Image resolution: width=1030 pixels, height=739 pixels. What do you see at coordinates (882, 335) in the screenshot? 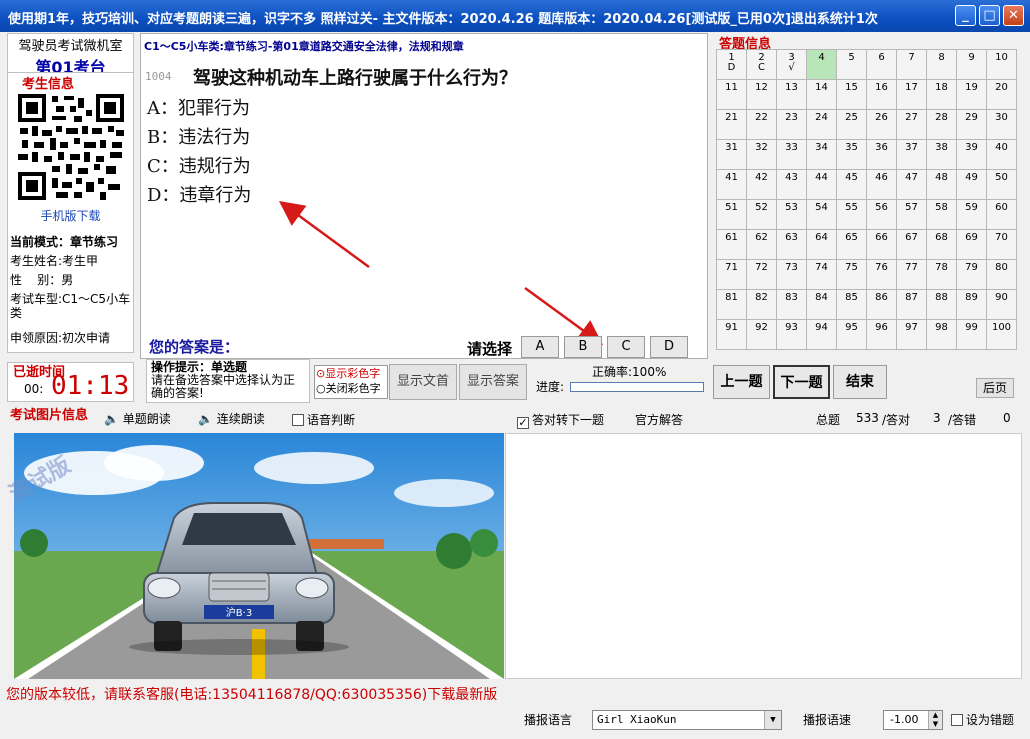
I see `answer-cell: 96` at bounding box center [882, 335].